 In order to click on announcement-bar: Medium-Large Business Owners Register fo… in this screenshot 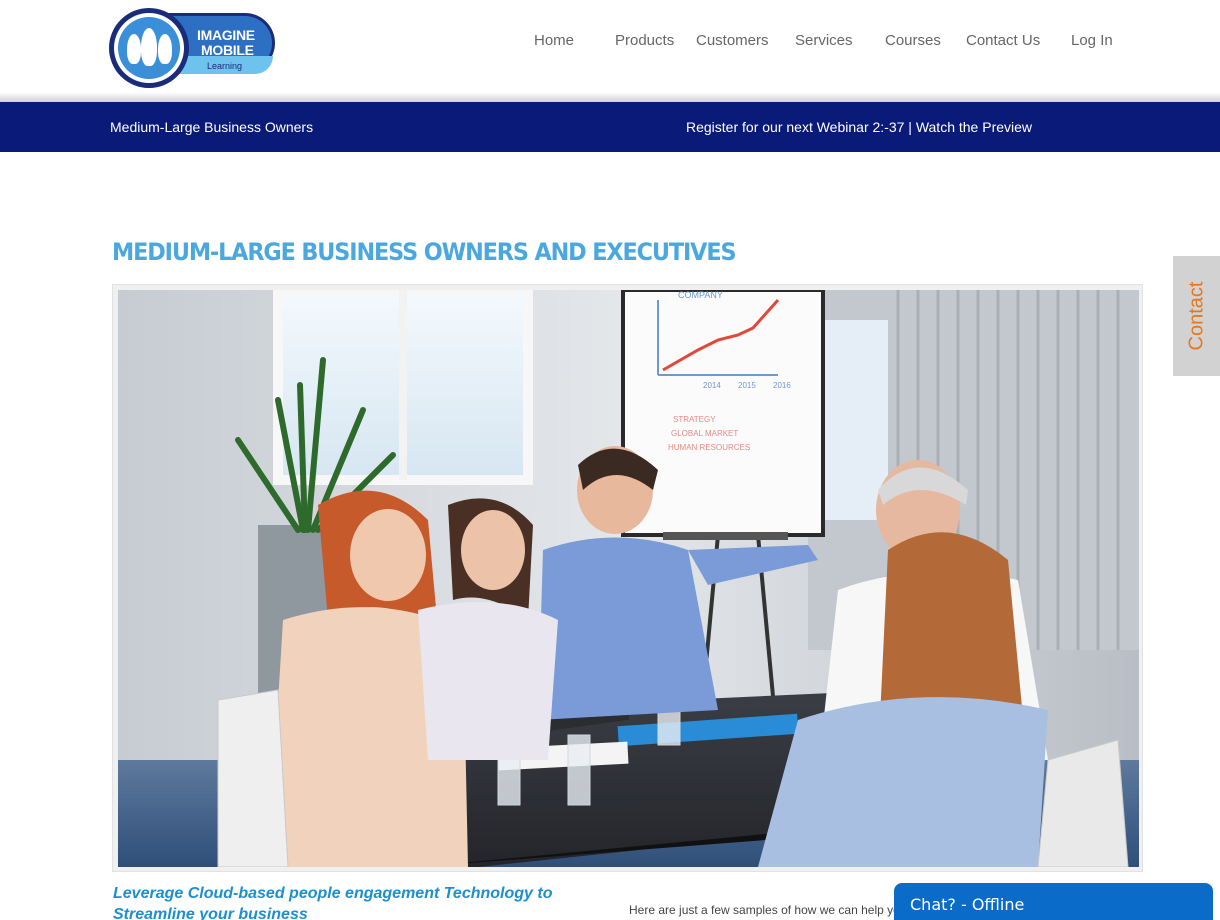, I will do `click(610, 127)`.